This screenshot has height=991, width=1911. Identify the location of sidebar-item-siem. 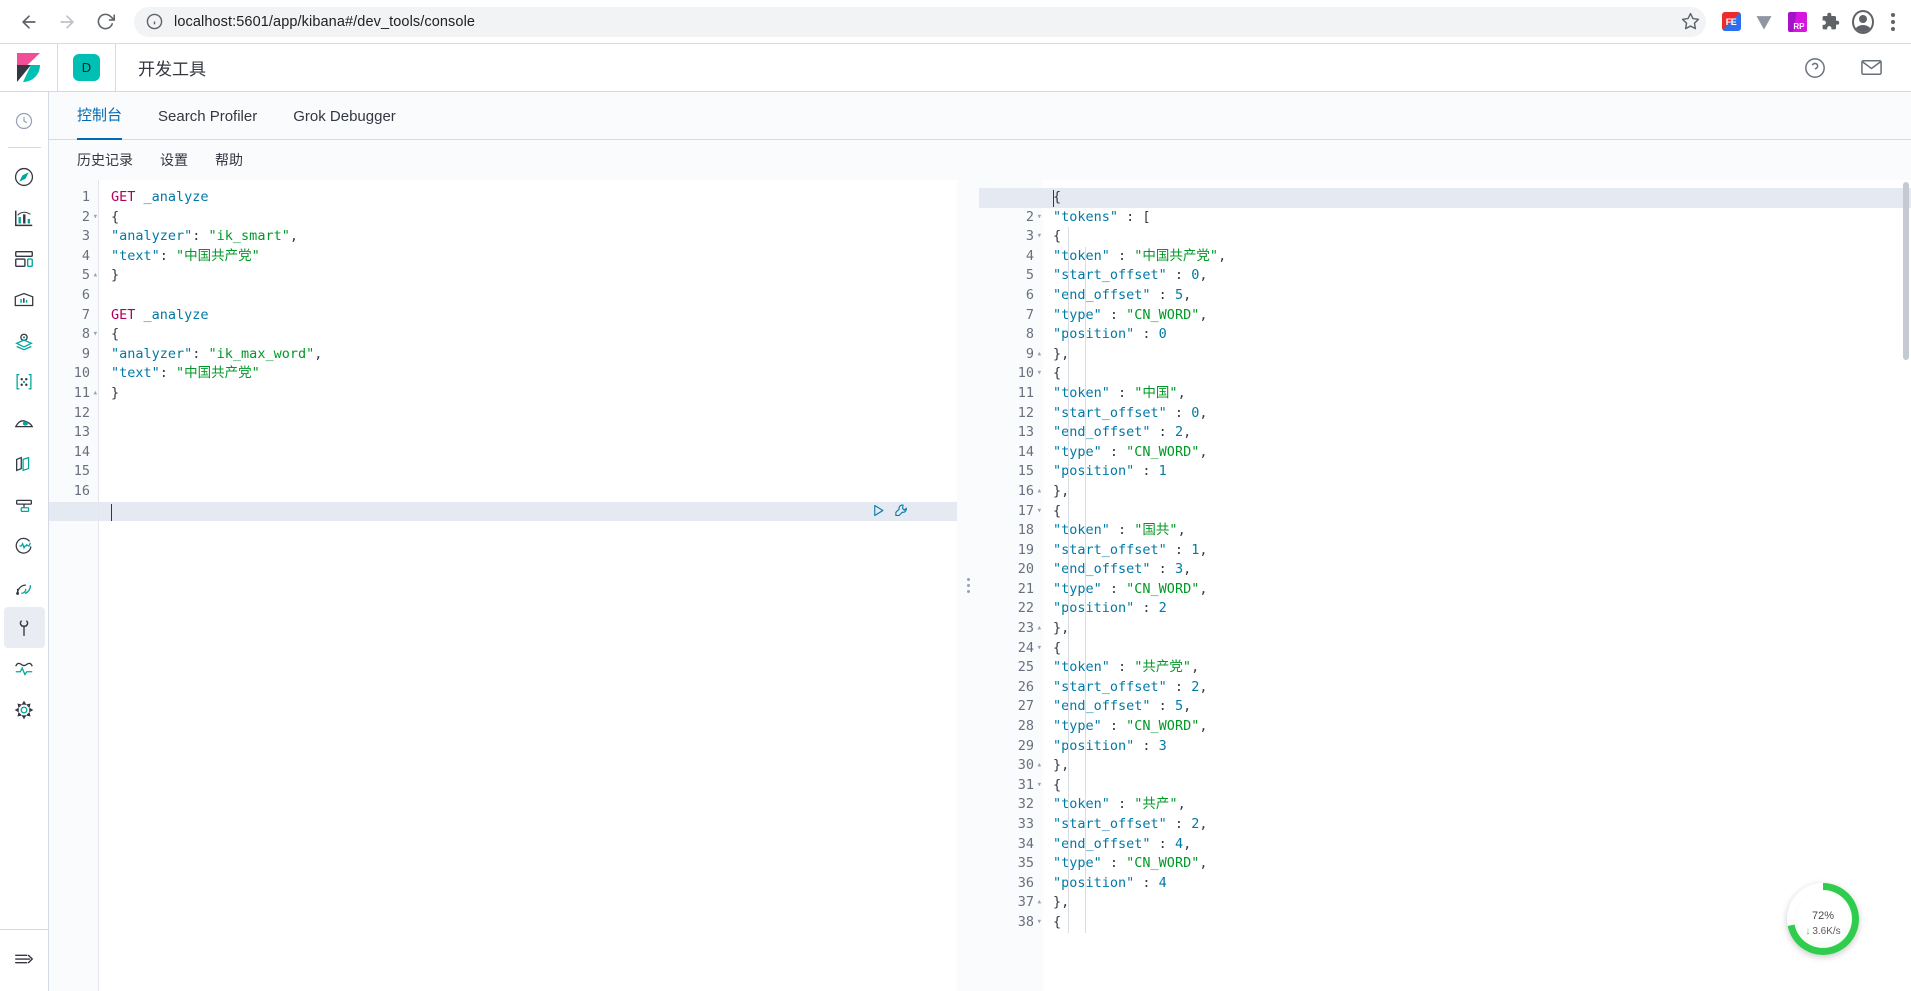
(24, 586).